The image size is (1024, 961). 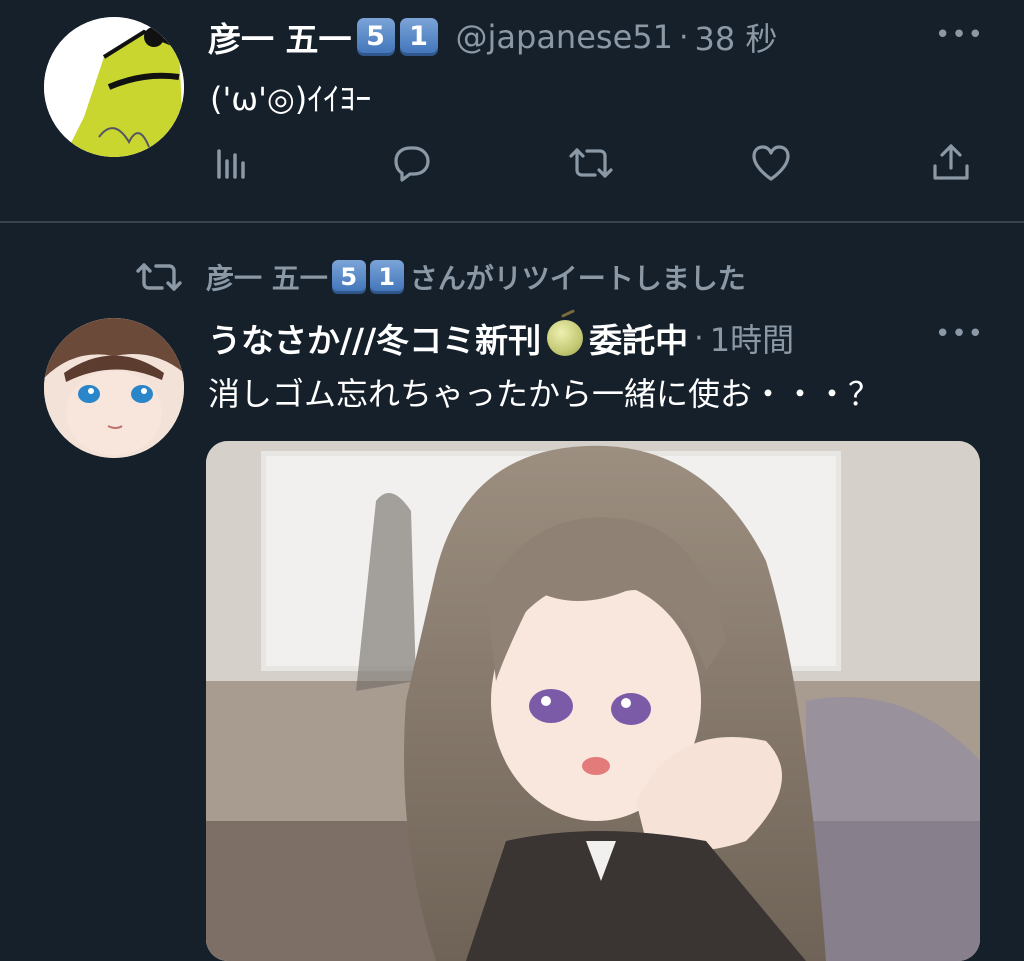 What do you see at coordinates (638, 338) in the screenshot?
I see `author-name-suffix: 委託中` at bounding box center [638, 338].